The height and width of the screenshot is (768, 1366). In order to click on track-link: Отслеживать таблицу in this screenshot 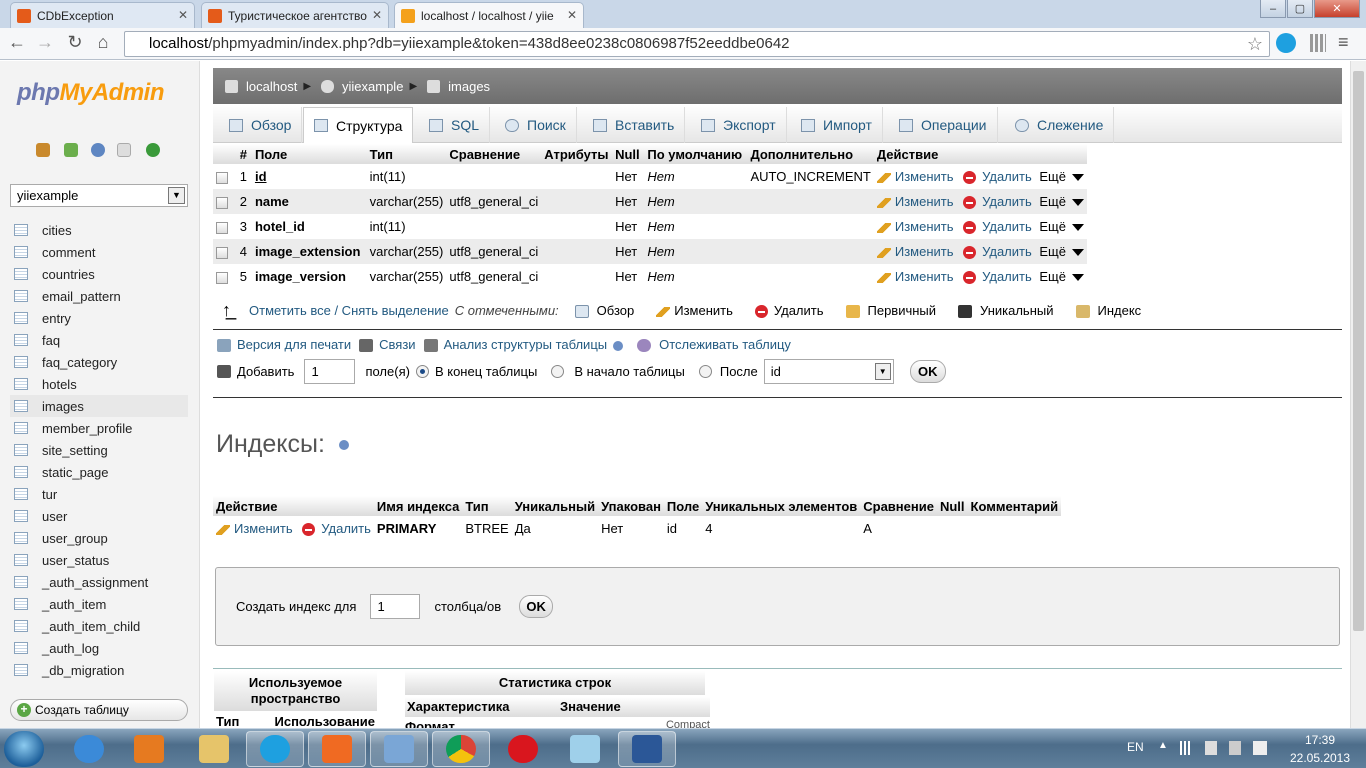, I will do `click(714, 345)`.